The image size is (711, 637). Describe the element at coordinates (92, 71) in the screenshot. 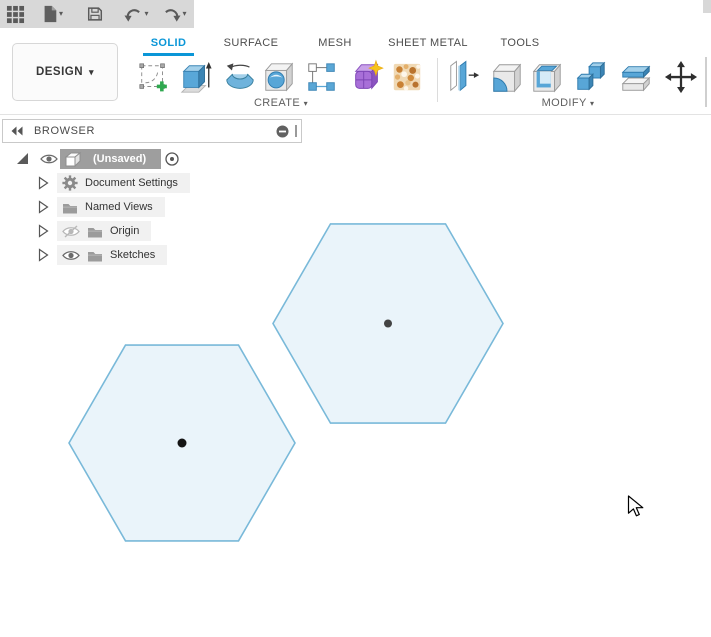

I see `workspace-caret-icon: ▾` at that location.